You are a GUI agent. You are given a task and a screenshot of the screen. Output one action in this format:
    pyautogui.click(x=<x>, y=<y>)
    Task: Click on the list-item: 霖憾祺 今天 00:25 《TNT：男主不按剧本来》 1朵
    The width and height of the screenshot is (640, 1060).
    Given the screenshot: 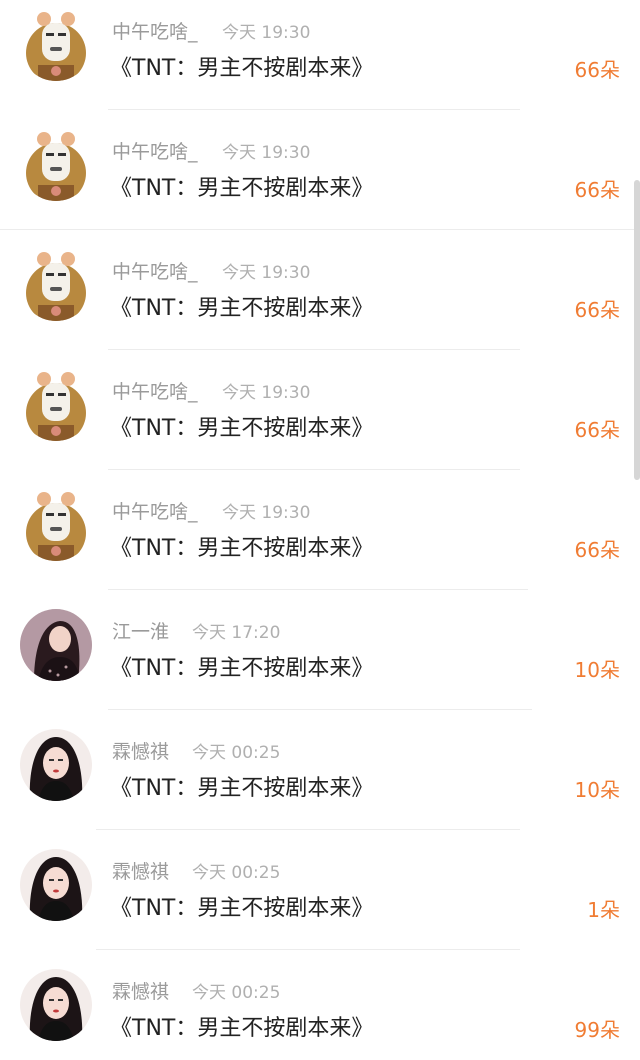 What is the action you would take?
    pyautogui.click(x=320, y=900)
    